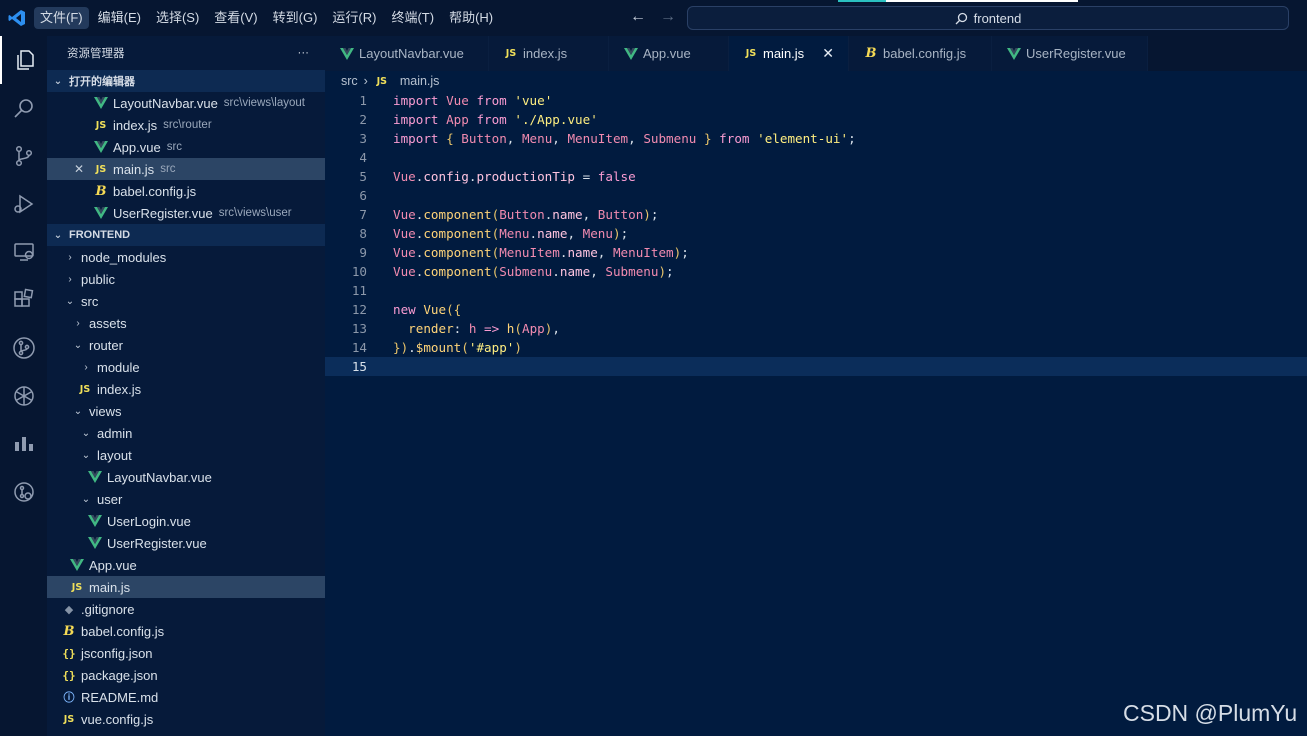 This screenshot has height=736, width=1307. I want to click on code-line: 10 Vue.component(Submenu.name, Submenu);, so click(816, 271).